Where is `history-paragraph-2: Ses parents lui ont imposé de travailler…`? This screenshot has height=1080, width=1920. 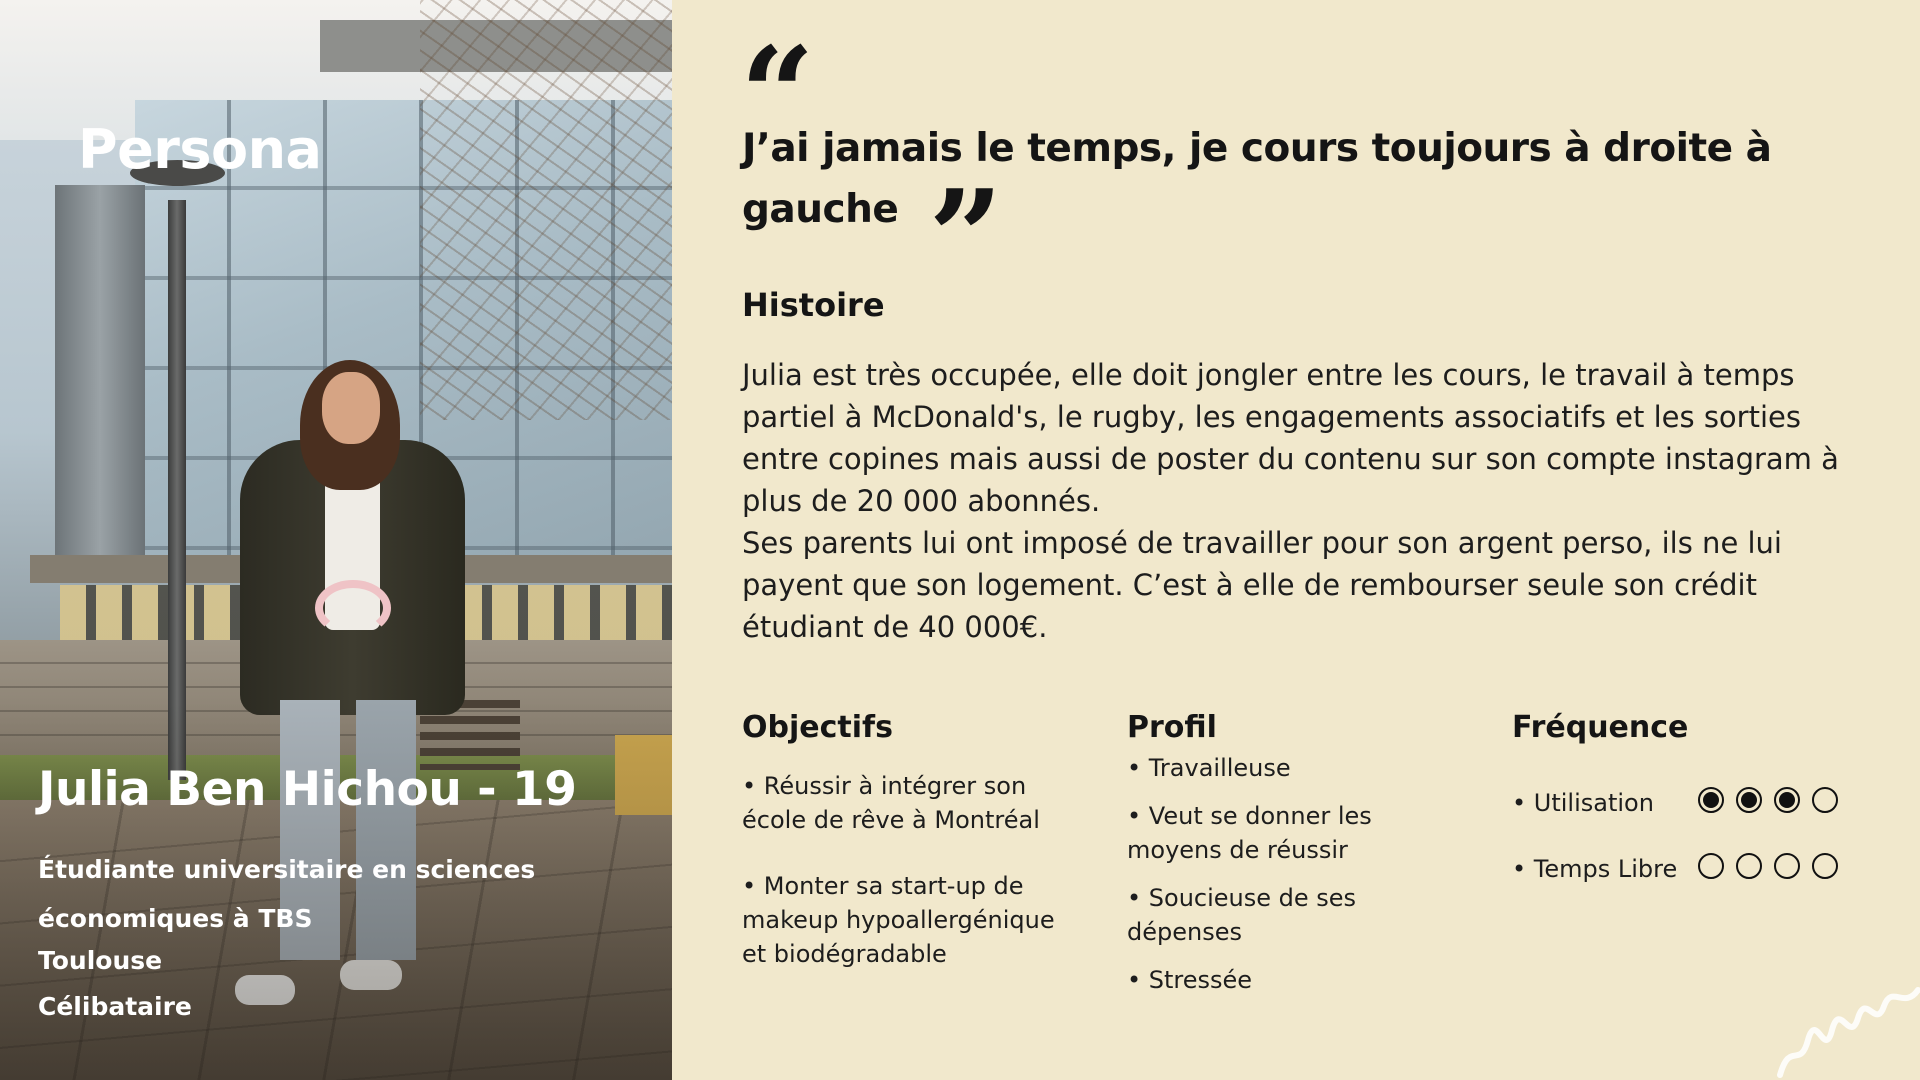 history-paragraph-2: Ses parents lui ont imposé de travailler… is located at coordinates (1262, 585).